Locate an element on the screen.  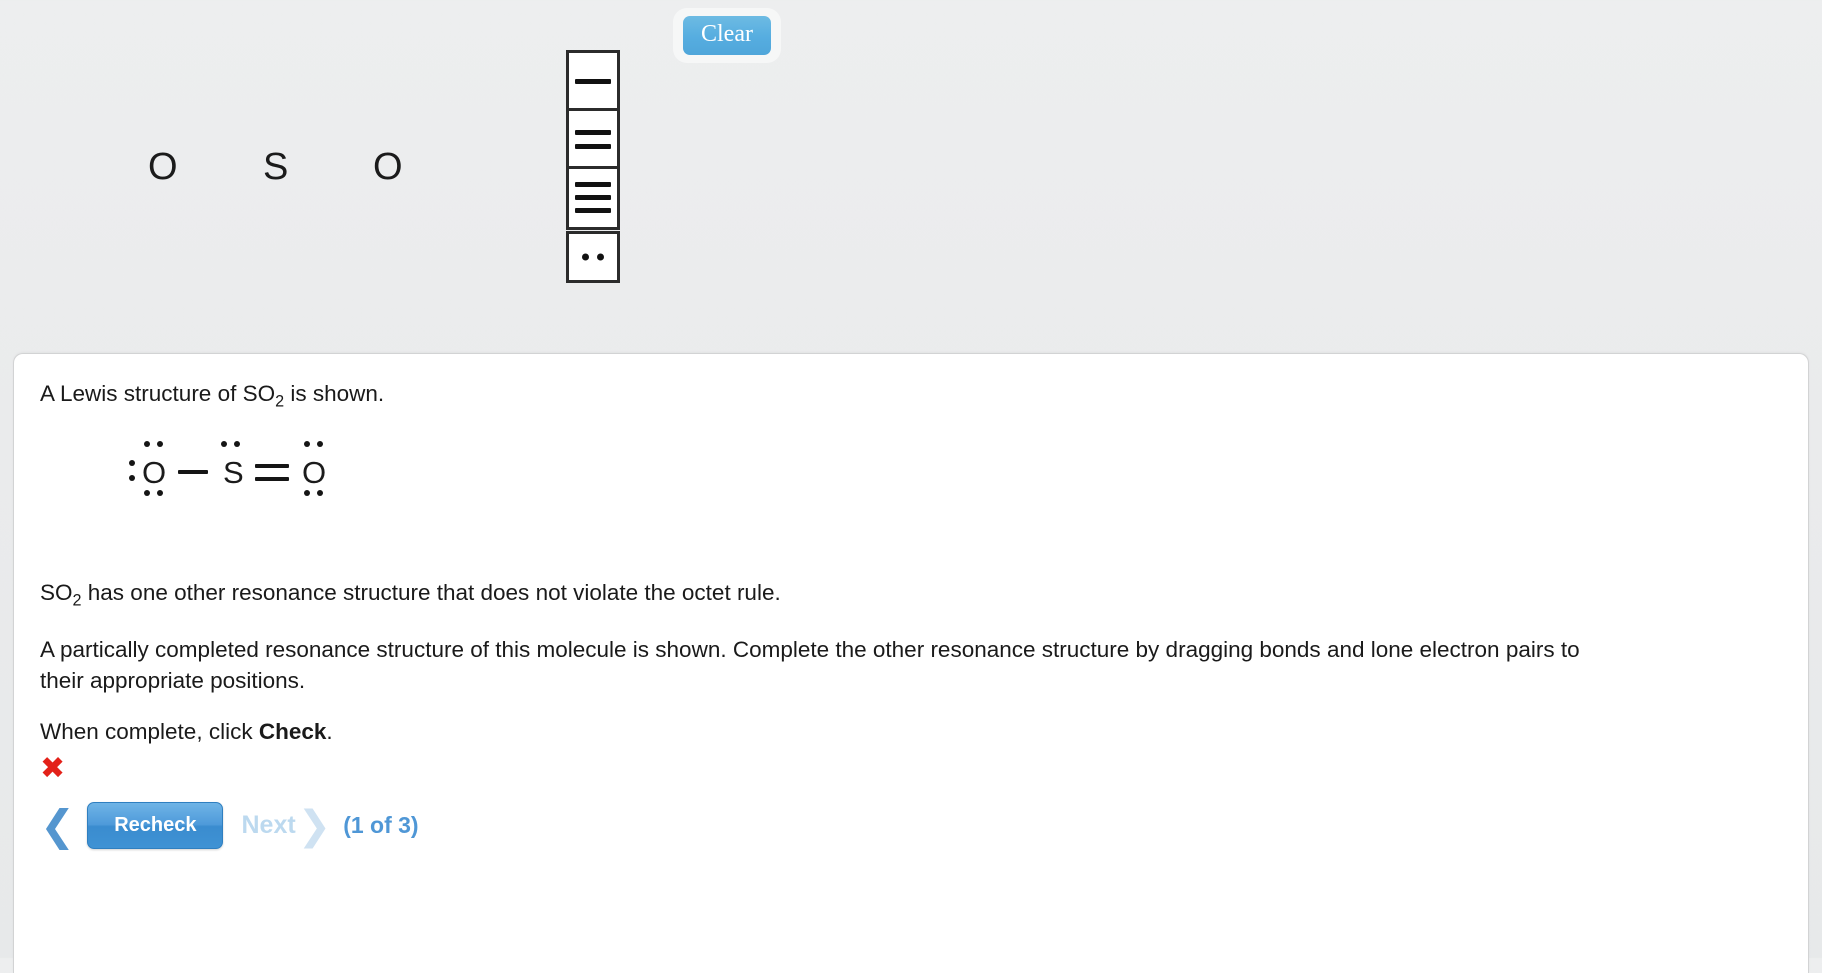
single-bond-icon is located at coordinates (593, 82).